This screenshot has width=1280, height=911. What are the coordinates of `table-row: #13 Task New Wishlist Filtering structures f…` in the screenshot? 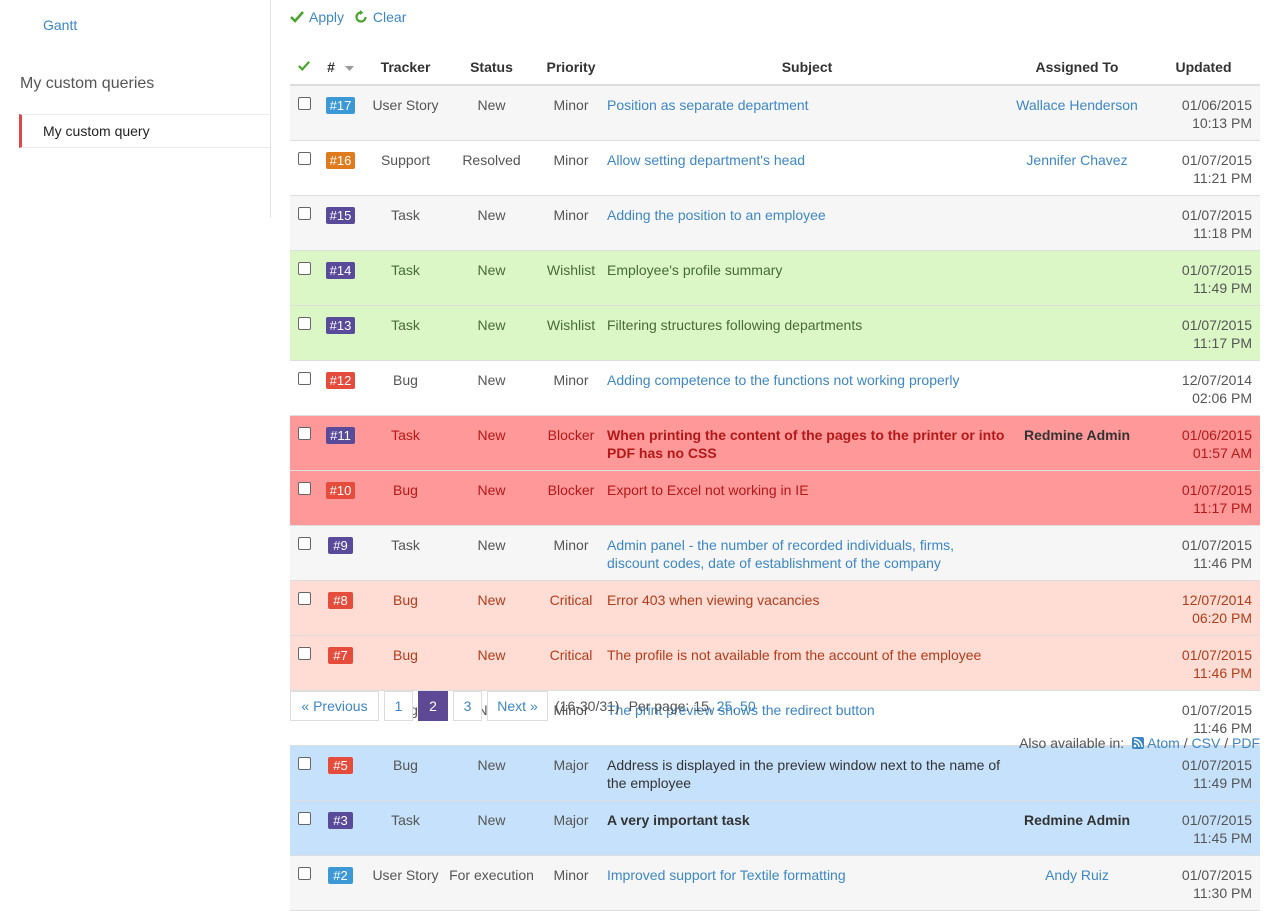 It's located at (775, 333).